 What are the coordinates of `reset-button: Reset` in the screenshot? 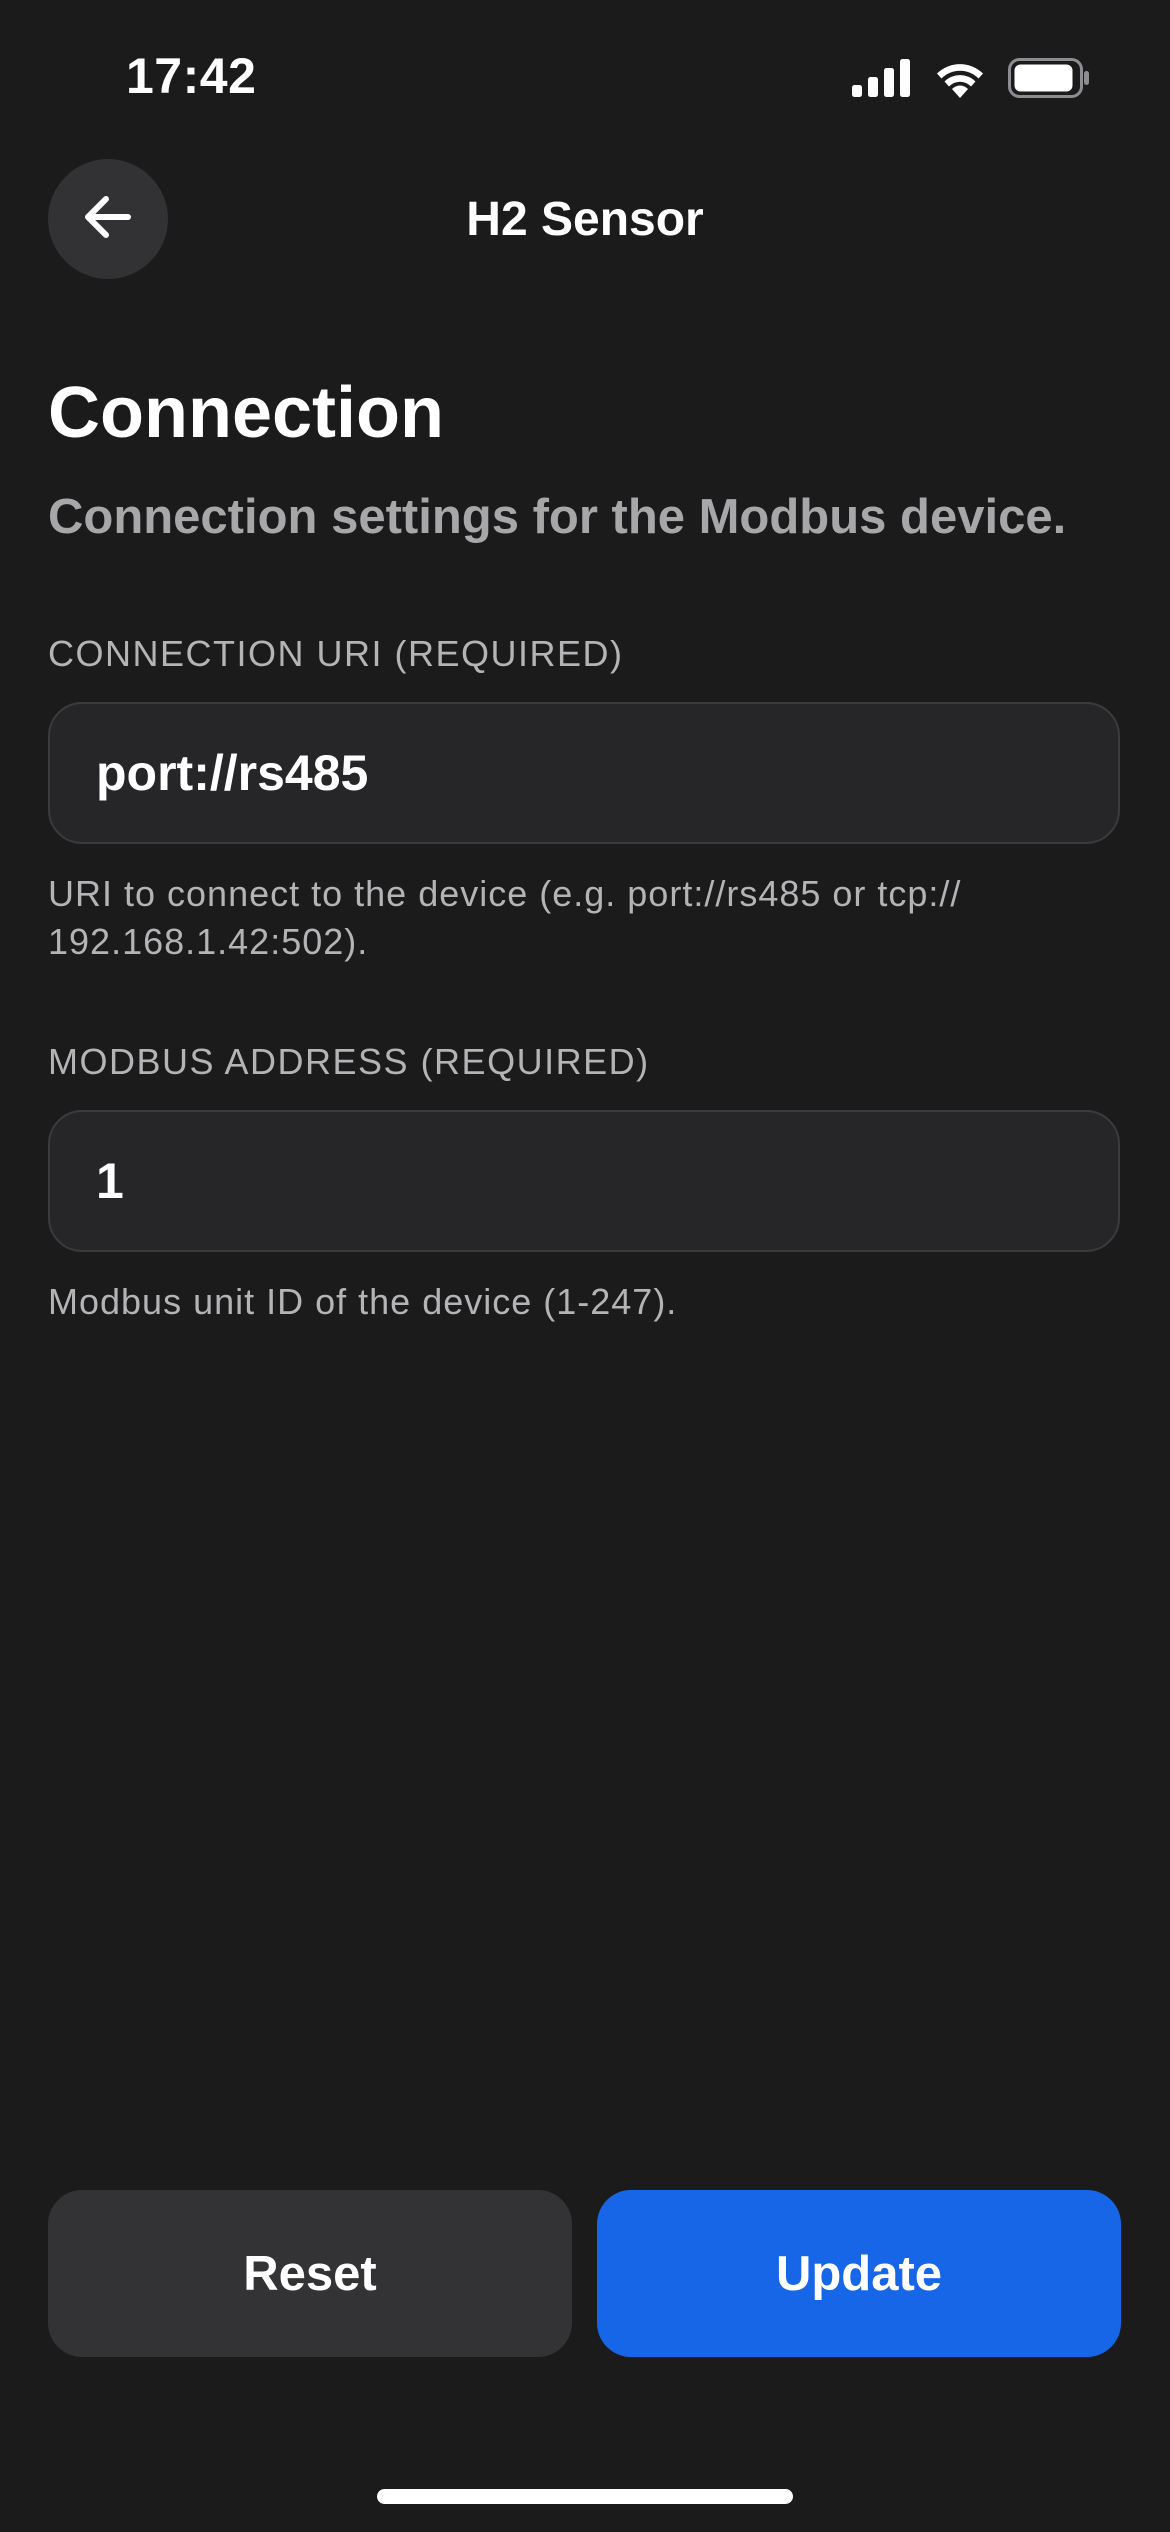 It's located at (310, 2273).